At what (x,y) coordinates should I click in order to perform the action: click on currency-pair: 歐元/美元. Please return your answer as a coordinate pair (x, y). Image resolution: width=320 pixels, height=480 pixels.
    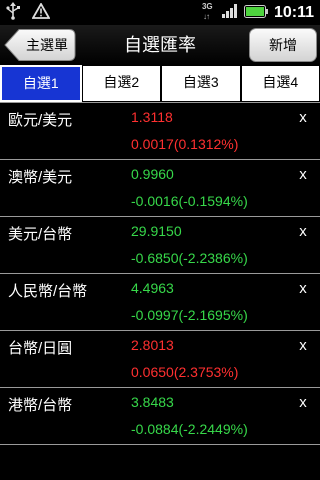
    Looking at the image, I should click on (40, 120).